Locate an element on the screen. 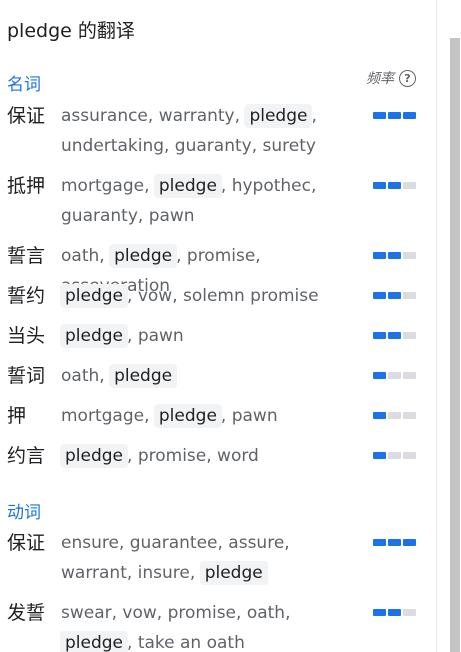 Image resolution: width=461 pixels, height=652 pixels. scrollbar is located at coordinates (448, 326).